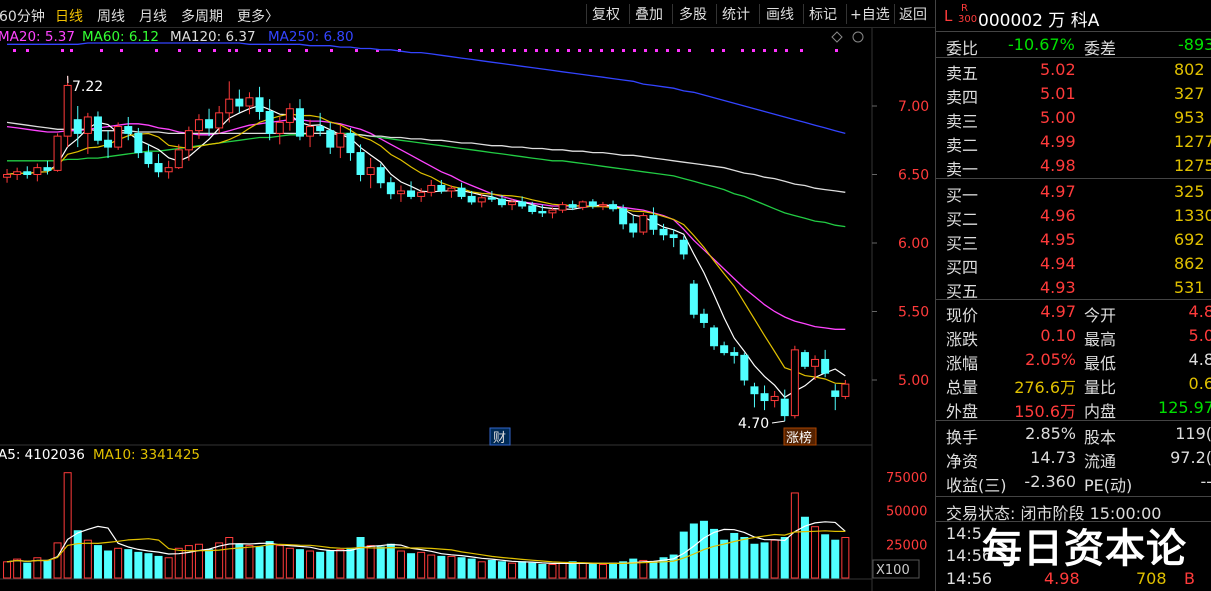 Image resolution: width=1211 pixels, height=591 pixels. What do you see at coordinates (1050, 359) in the screenshot?
I see `stat-value: 2.05%` at bounding box center [1050, 359].